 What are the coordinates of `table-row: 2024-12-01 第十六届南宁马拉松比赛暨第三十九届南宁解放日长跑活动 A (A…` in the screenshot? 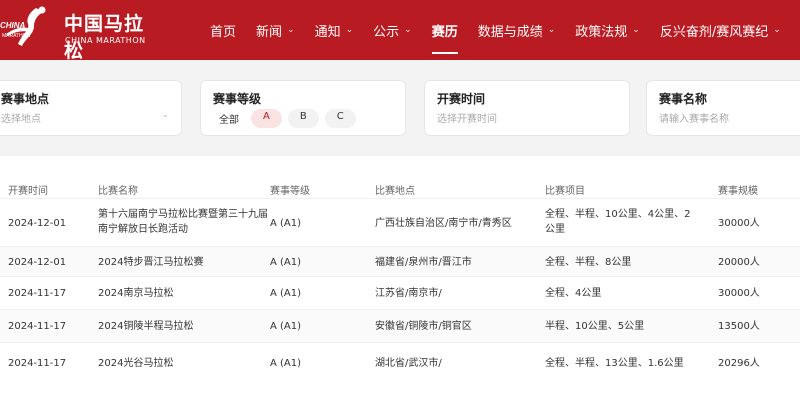 It's located at (400, 222).